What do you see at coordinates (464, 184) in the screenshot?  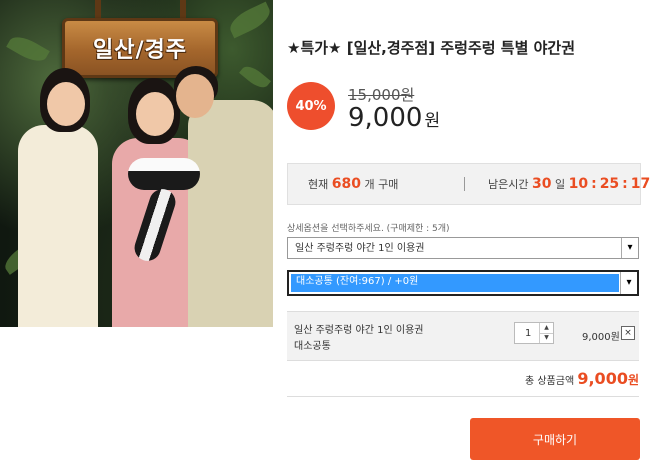 I see `status-divider` at bounding box center [464, 184].